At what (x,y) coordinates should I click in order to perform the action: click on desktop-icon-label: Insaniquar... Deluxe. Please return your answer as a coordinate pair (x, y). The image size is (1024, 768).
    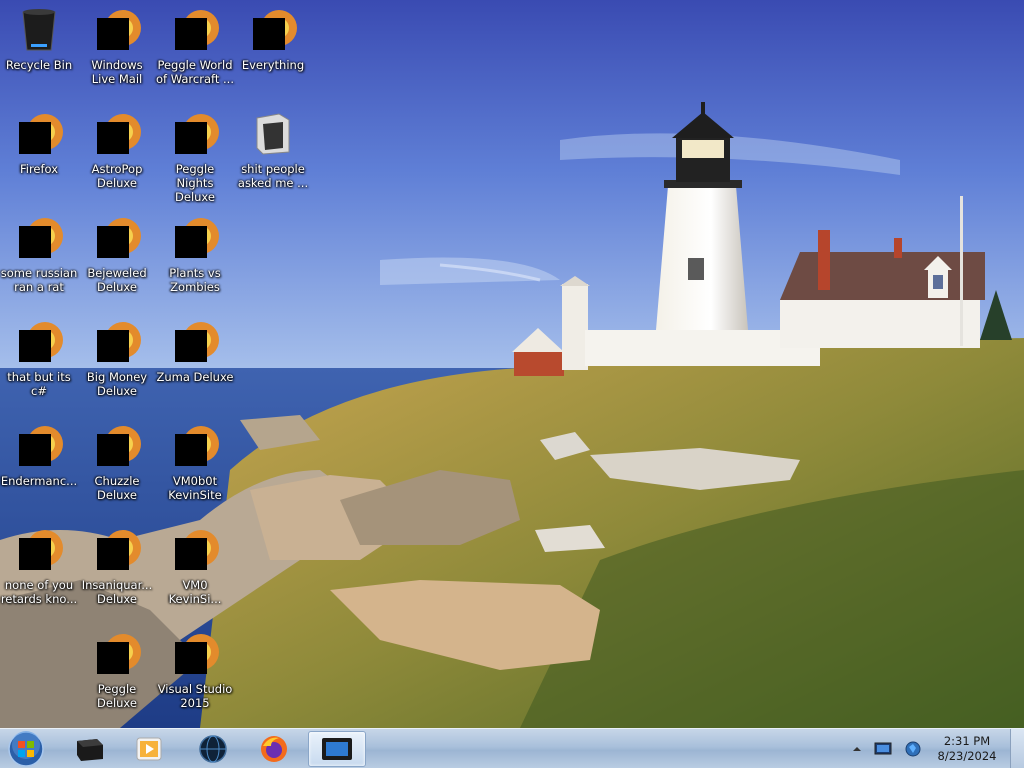
    Looking at the image, I should click on (117, 592).